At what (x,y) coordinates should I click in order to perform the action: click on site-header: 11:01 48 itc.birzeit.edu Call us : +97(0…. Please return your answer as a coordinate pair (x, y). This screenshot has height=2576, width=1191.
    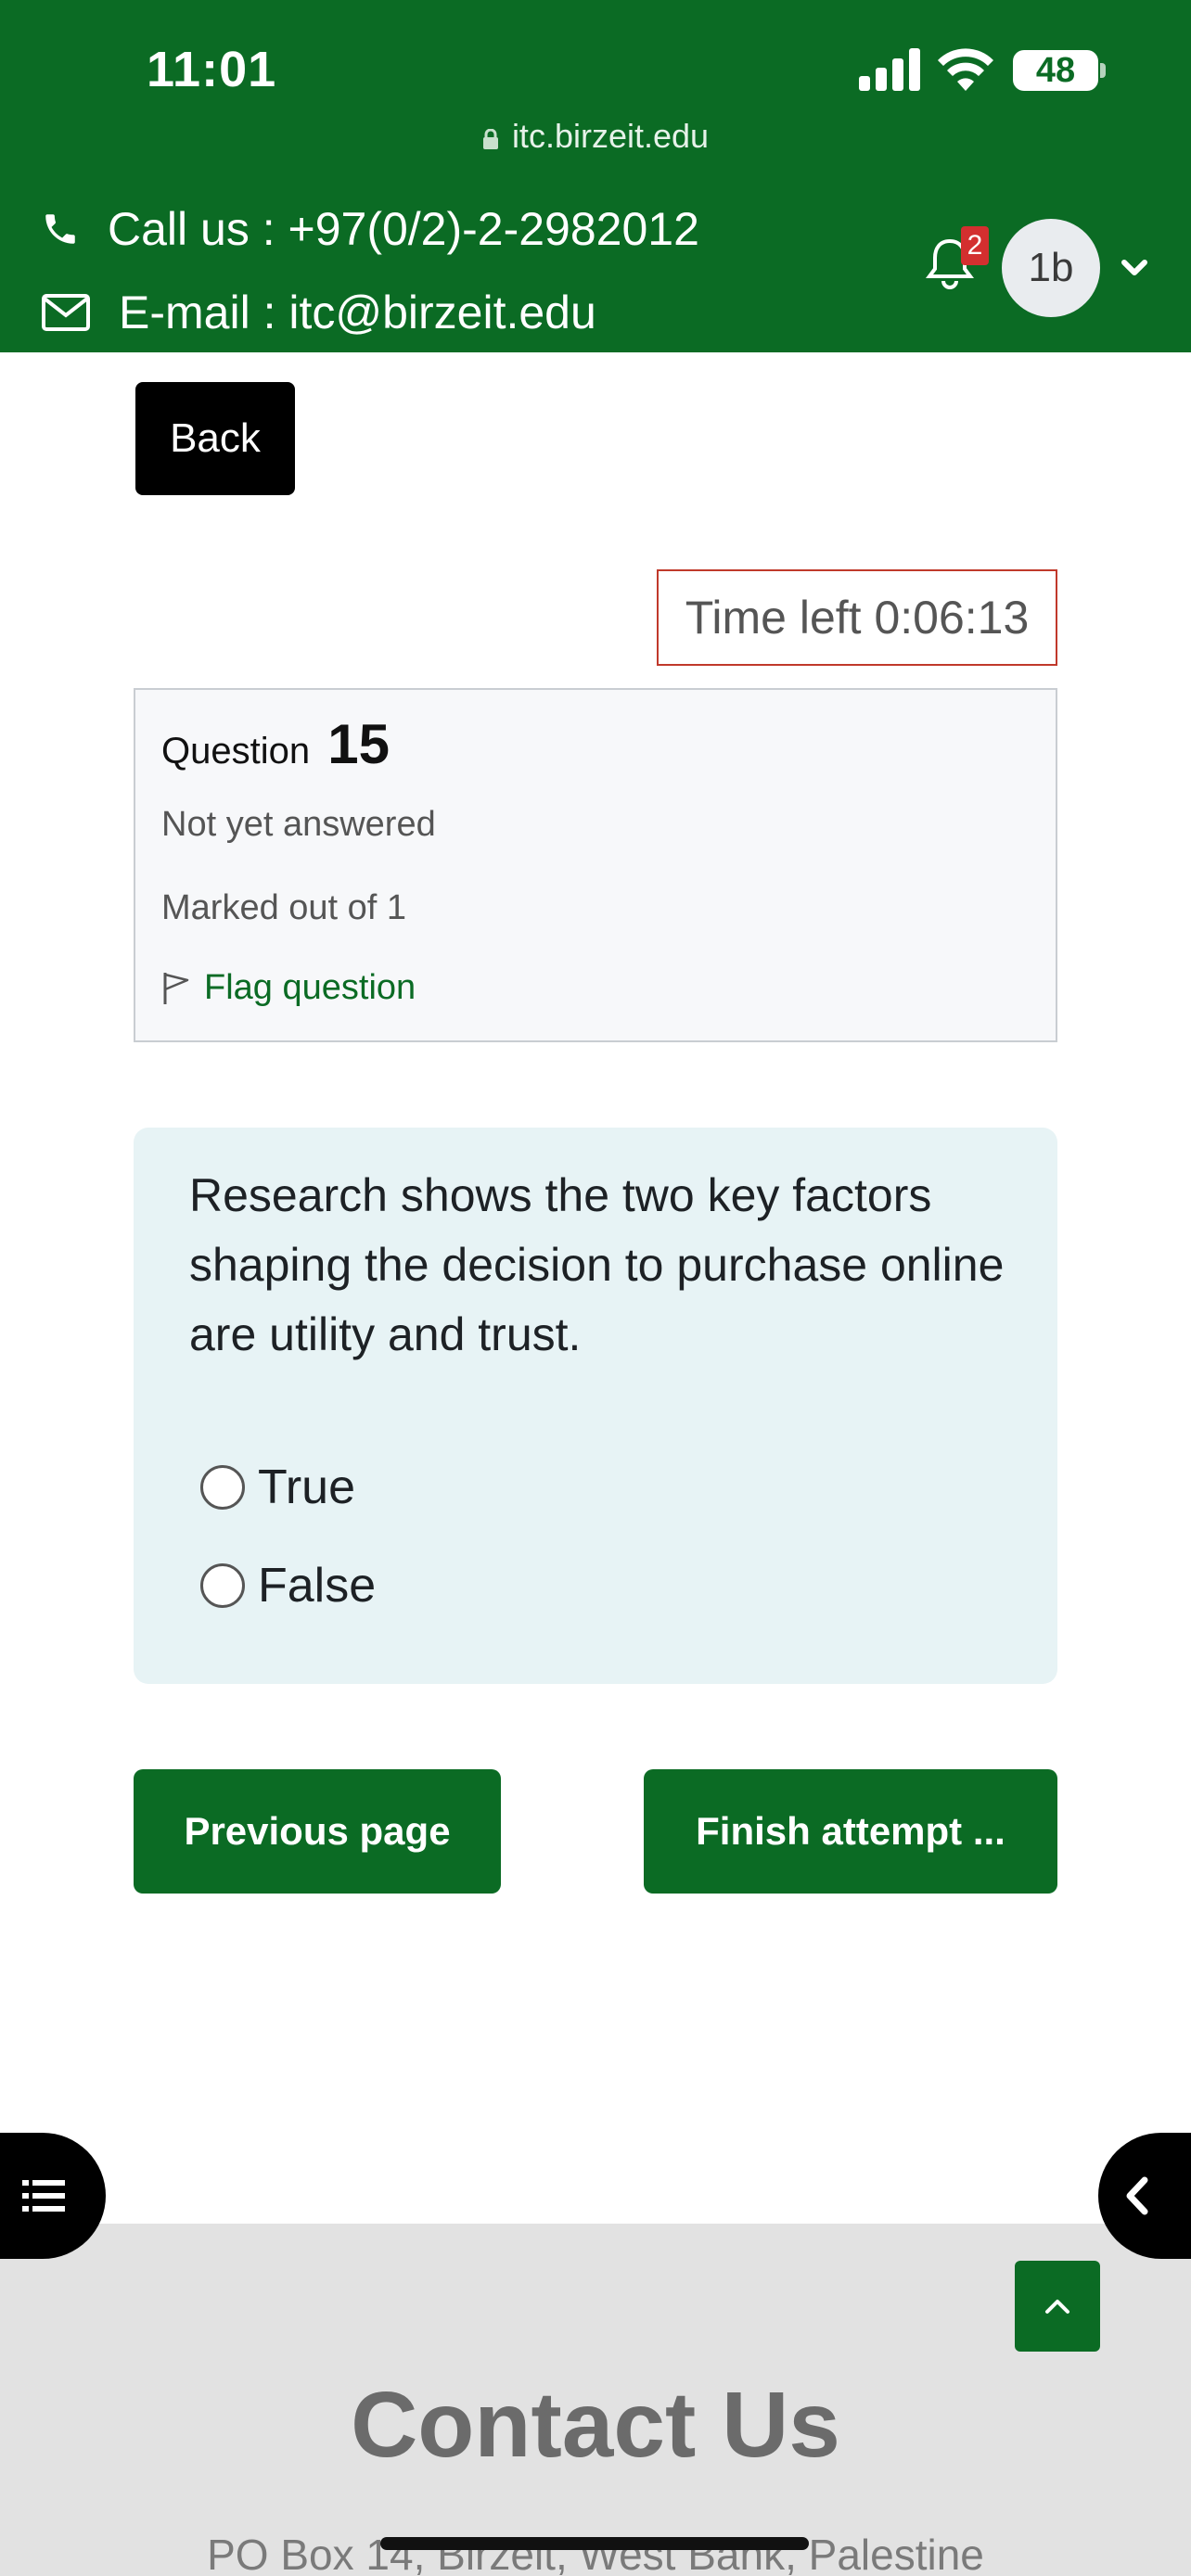
    Looking at the image, I should click on (595, 176).